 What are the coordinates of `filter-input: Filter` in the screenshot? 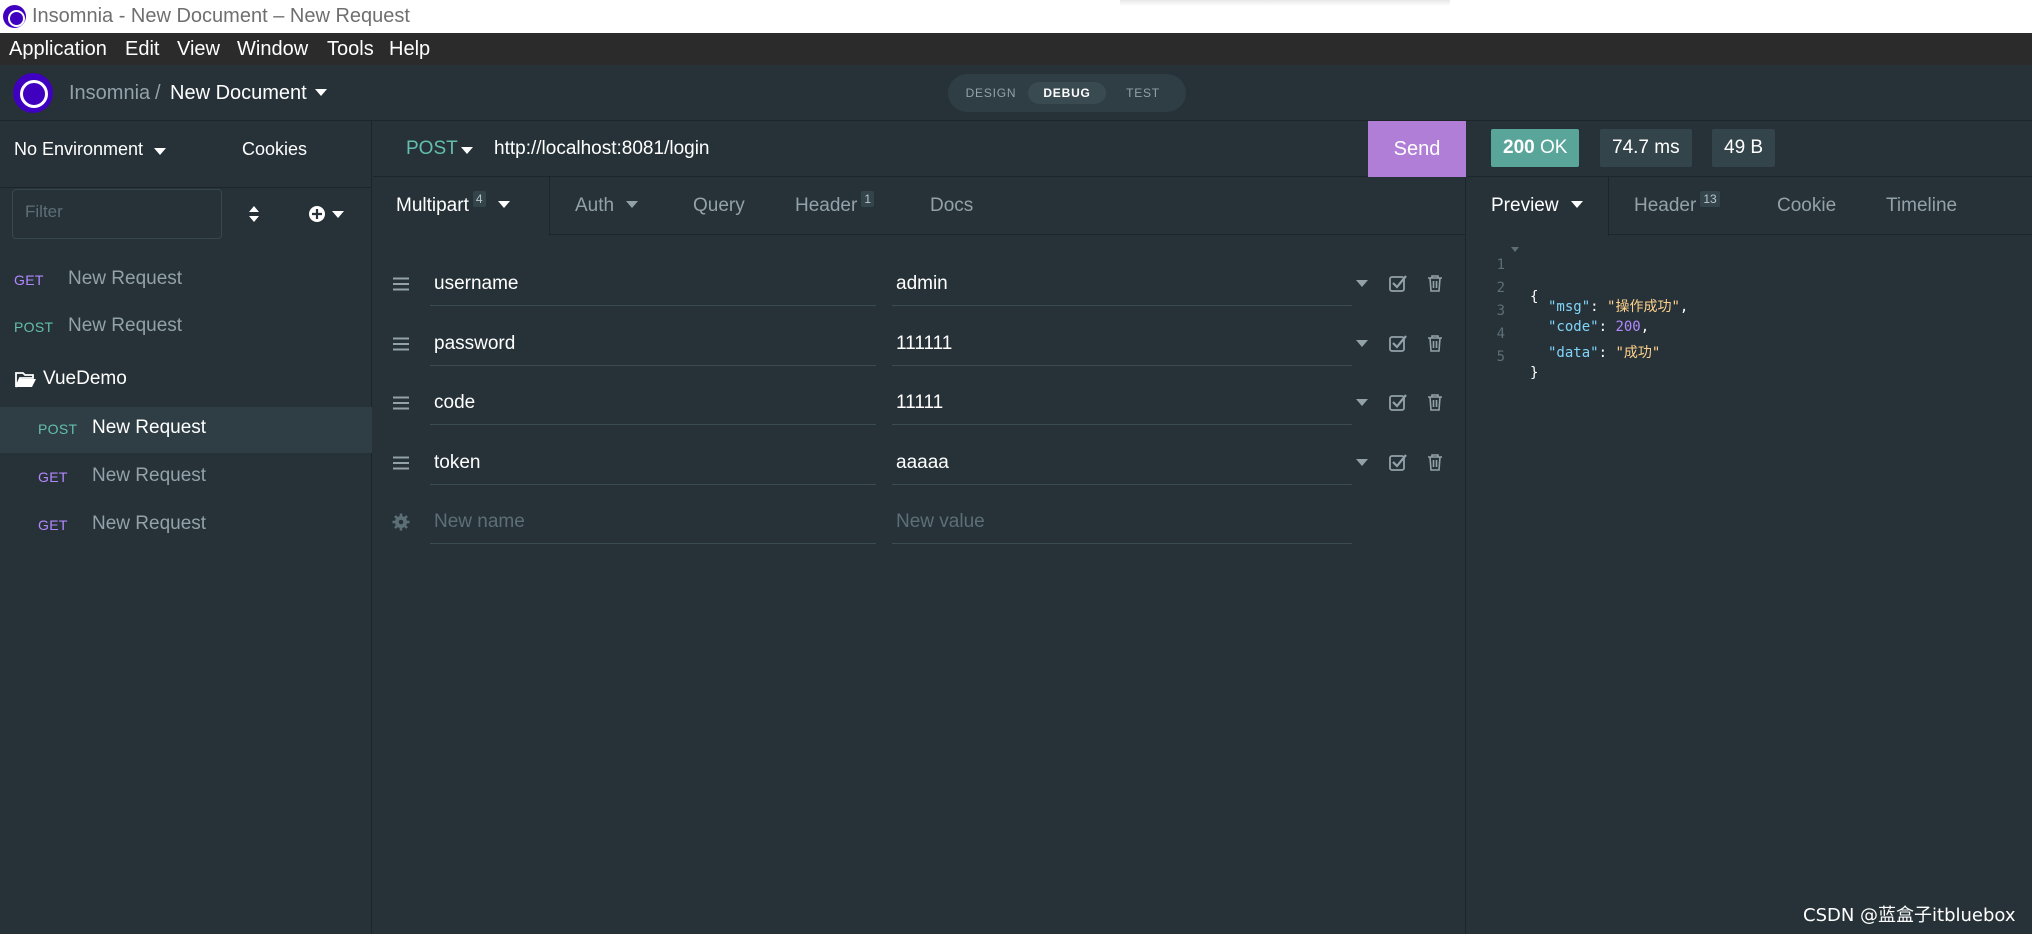 It's located at (117, 214).